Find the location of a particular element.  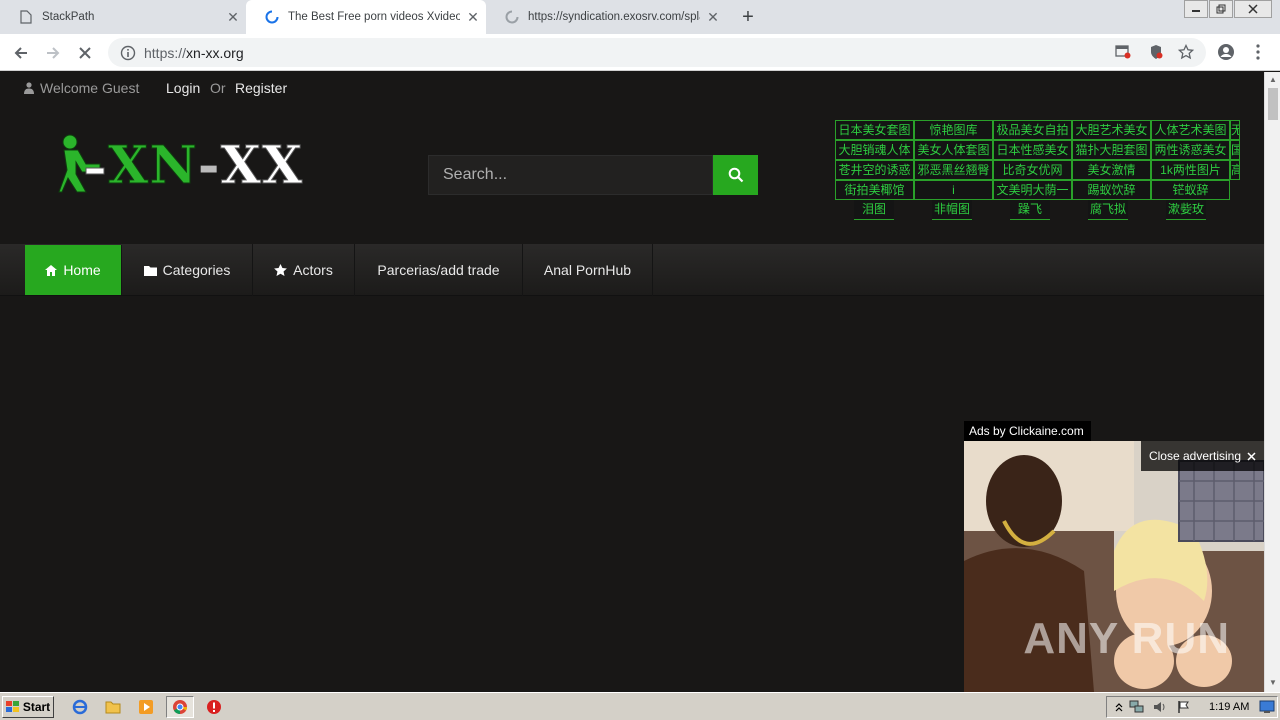

partner-link: 大胆艺术美女 is located at coordinates (1111, 130).